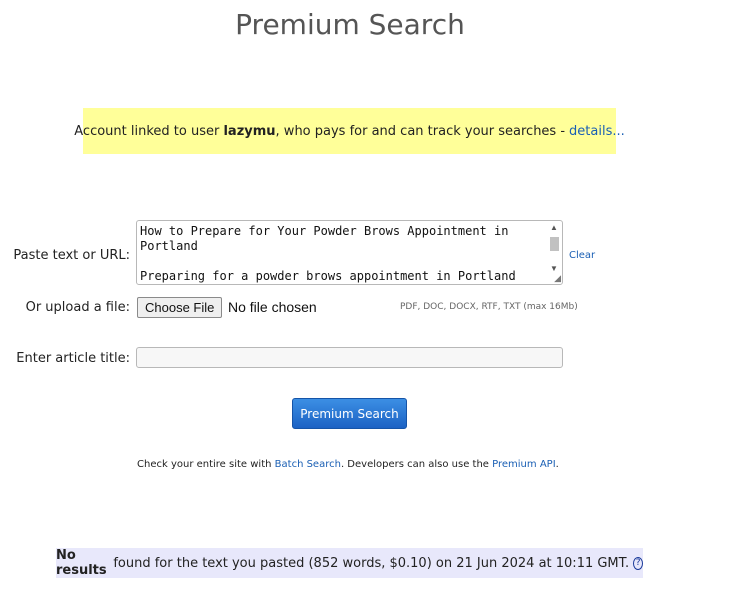 This screenshot has width=737, height=606. I want to click on no-file-chosen-text: No file chosen, so click(272, 307).